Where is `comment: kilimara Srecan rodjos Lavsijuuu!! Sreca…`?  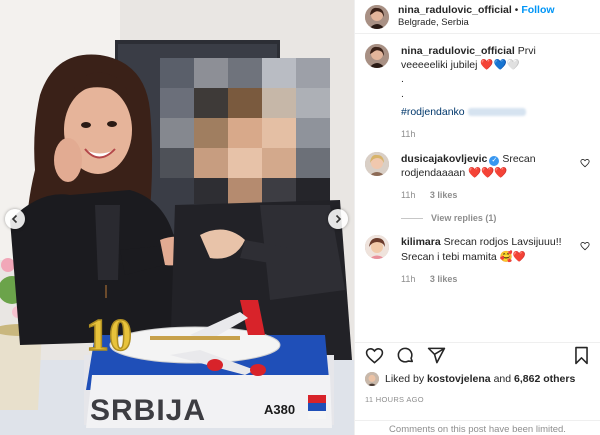
comment: kilimara Srecan rodjos Lavsijuuu!! Sreca… is located at coordinates (477, 259).